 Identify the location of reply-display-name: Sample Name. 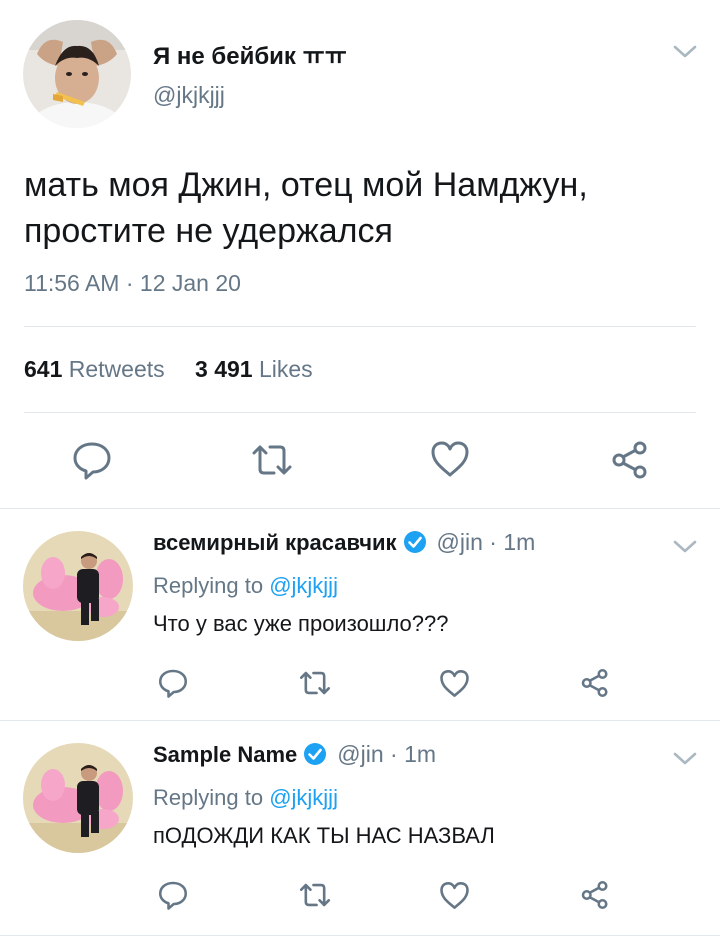
(225, 754).